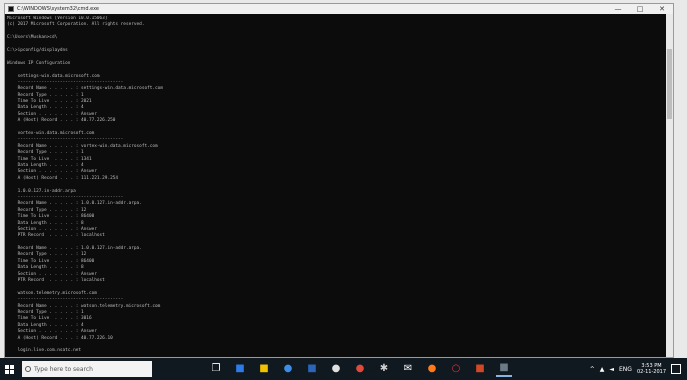  Describe the element at coordinates (480, 369) in the screenshot. I see `taskbar-powerpoint-icon: ■` at that location.